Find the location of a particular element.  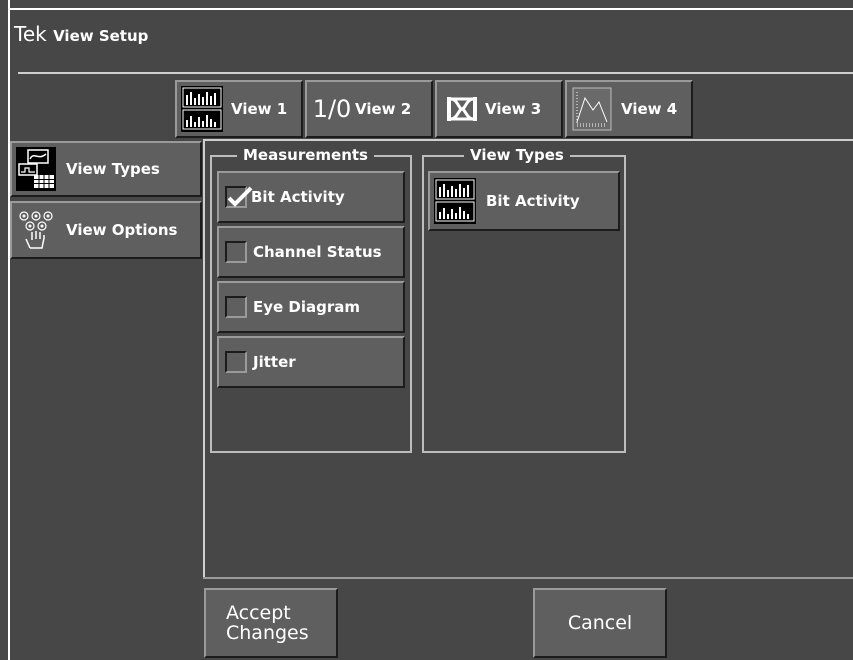

tab-view-2: 1/0 View 2 is located at coordinates (369, 109).